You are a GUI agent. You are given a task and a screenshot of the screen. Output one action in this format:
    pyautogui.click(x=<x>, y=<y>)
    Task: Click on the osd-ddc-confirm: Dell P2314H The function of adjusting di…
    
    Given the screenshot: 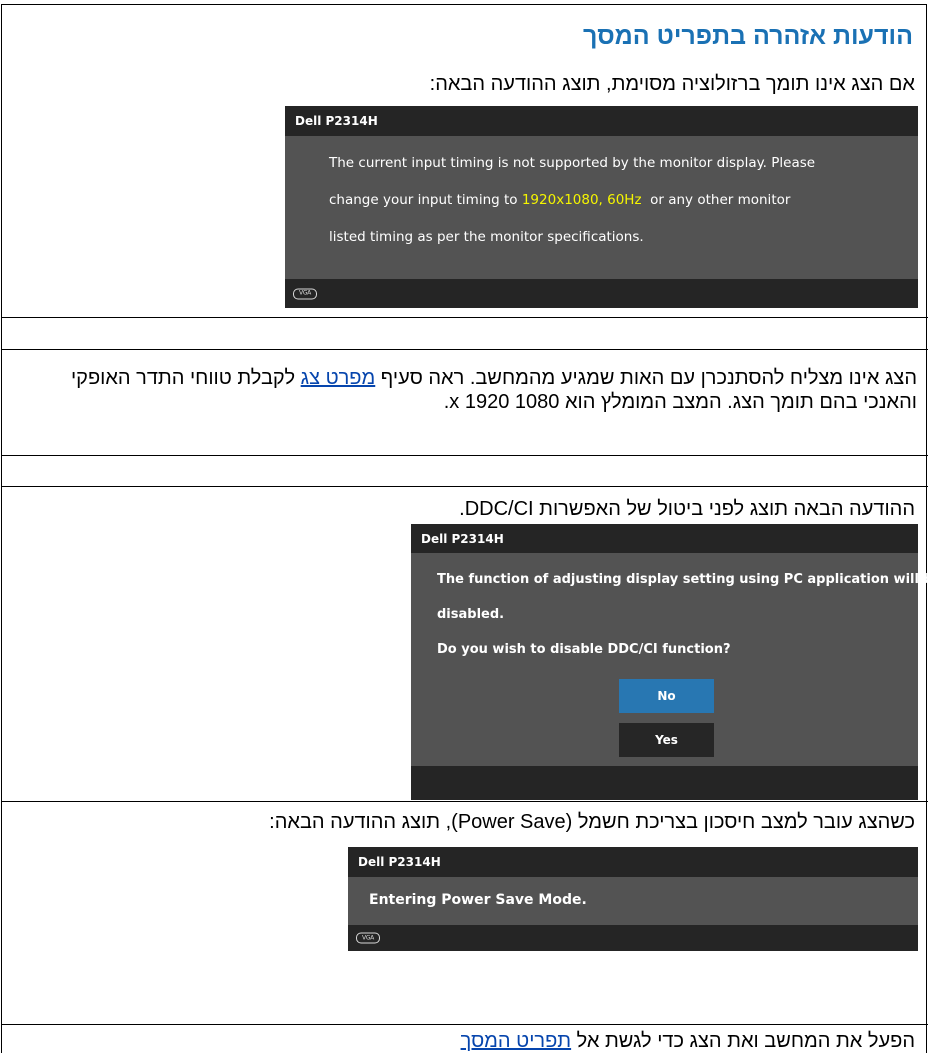 What is the action you would take?
    pyautogui.click(x=670, y=662)
    